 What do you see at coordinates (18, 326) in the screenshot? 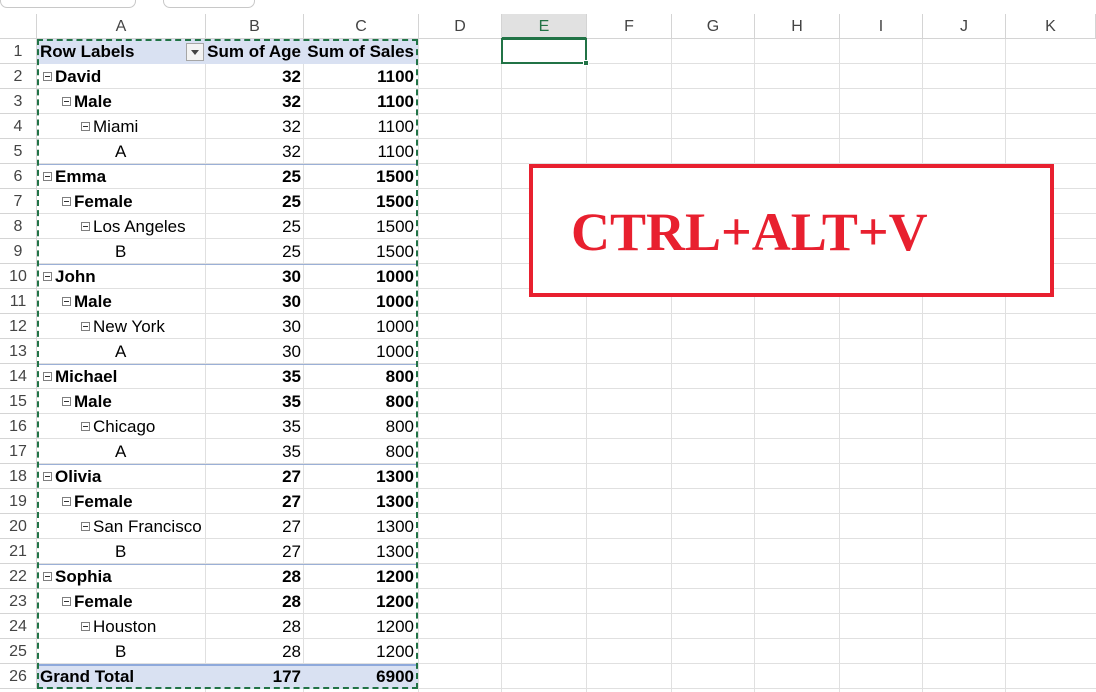
I see `row-header-12: 12` at bounding box center [18, 326].